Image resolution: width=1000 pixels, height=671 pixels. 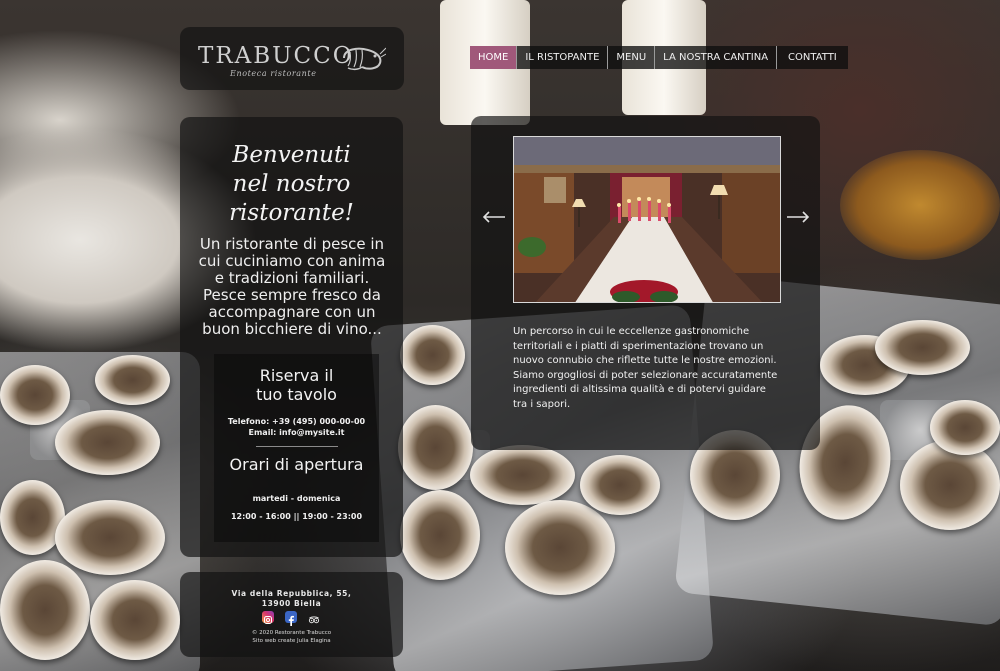 What do you see at coordinates (494, 217) in the screenshot?
I see `arrow-left-icon` at bounding box center [494, 217].